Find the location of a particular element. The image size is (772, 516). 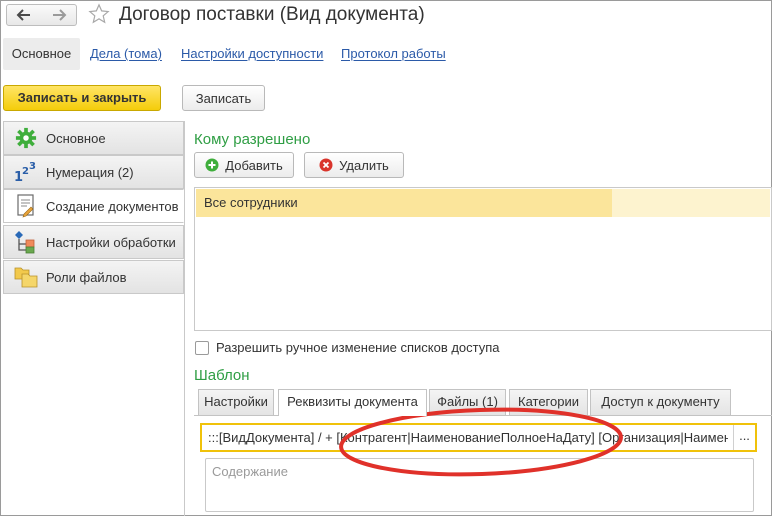

favorite-star-icon is located at coordinates (99, 14).